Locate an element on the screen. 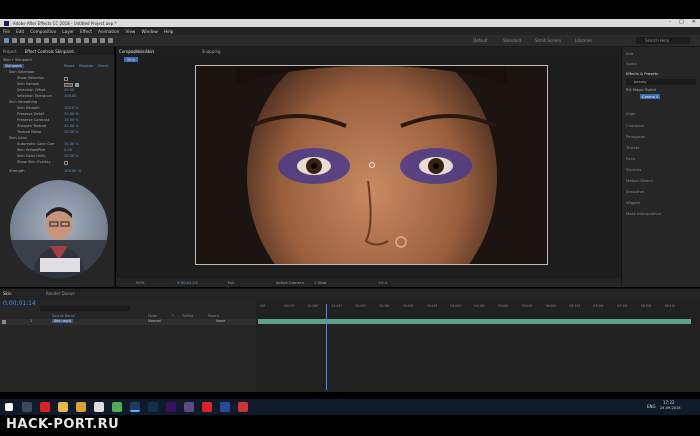 The width and height of the screenshot is (700, 436). menu-effect: Effect is located at coordinates (86, 31).